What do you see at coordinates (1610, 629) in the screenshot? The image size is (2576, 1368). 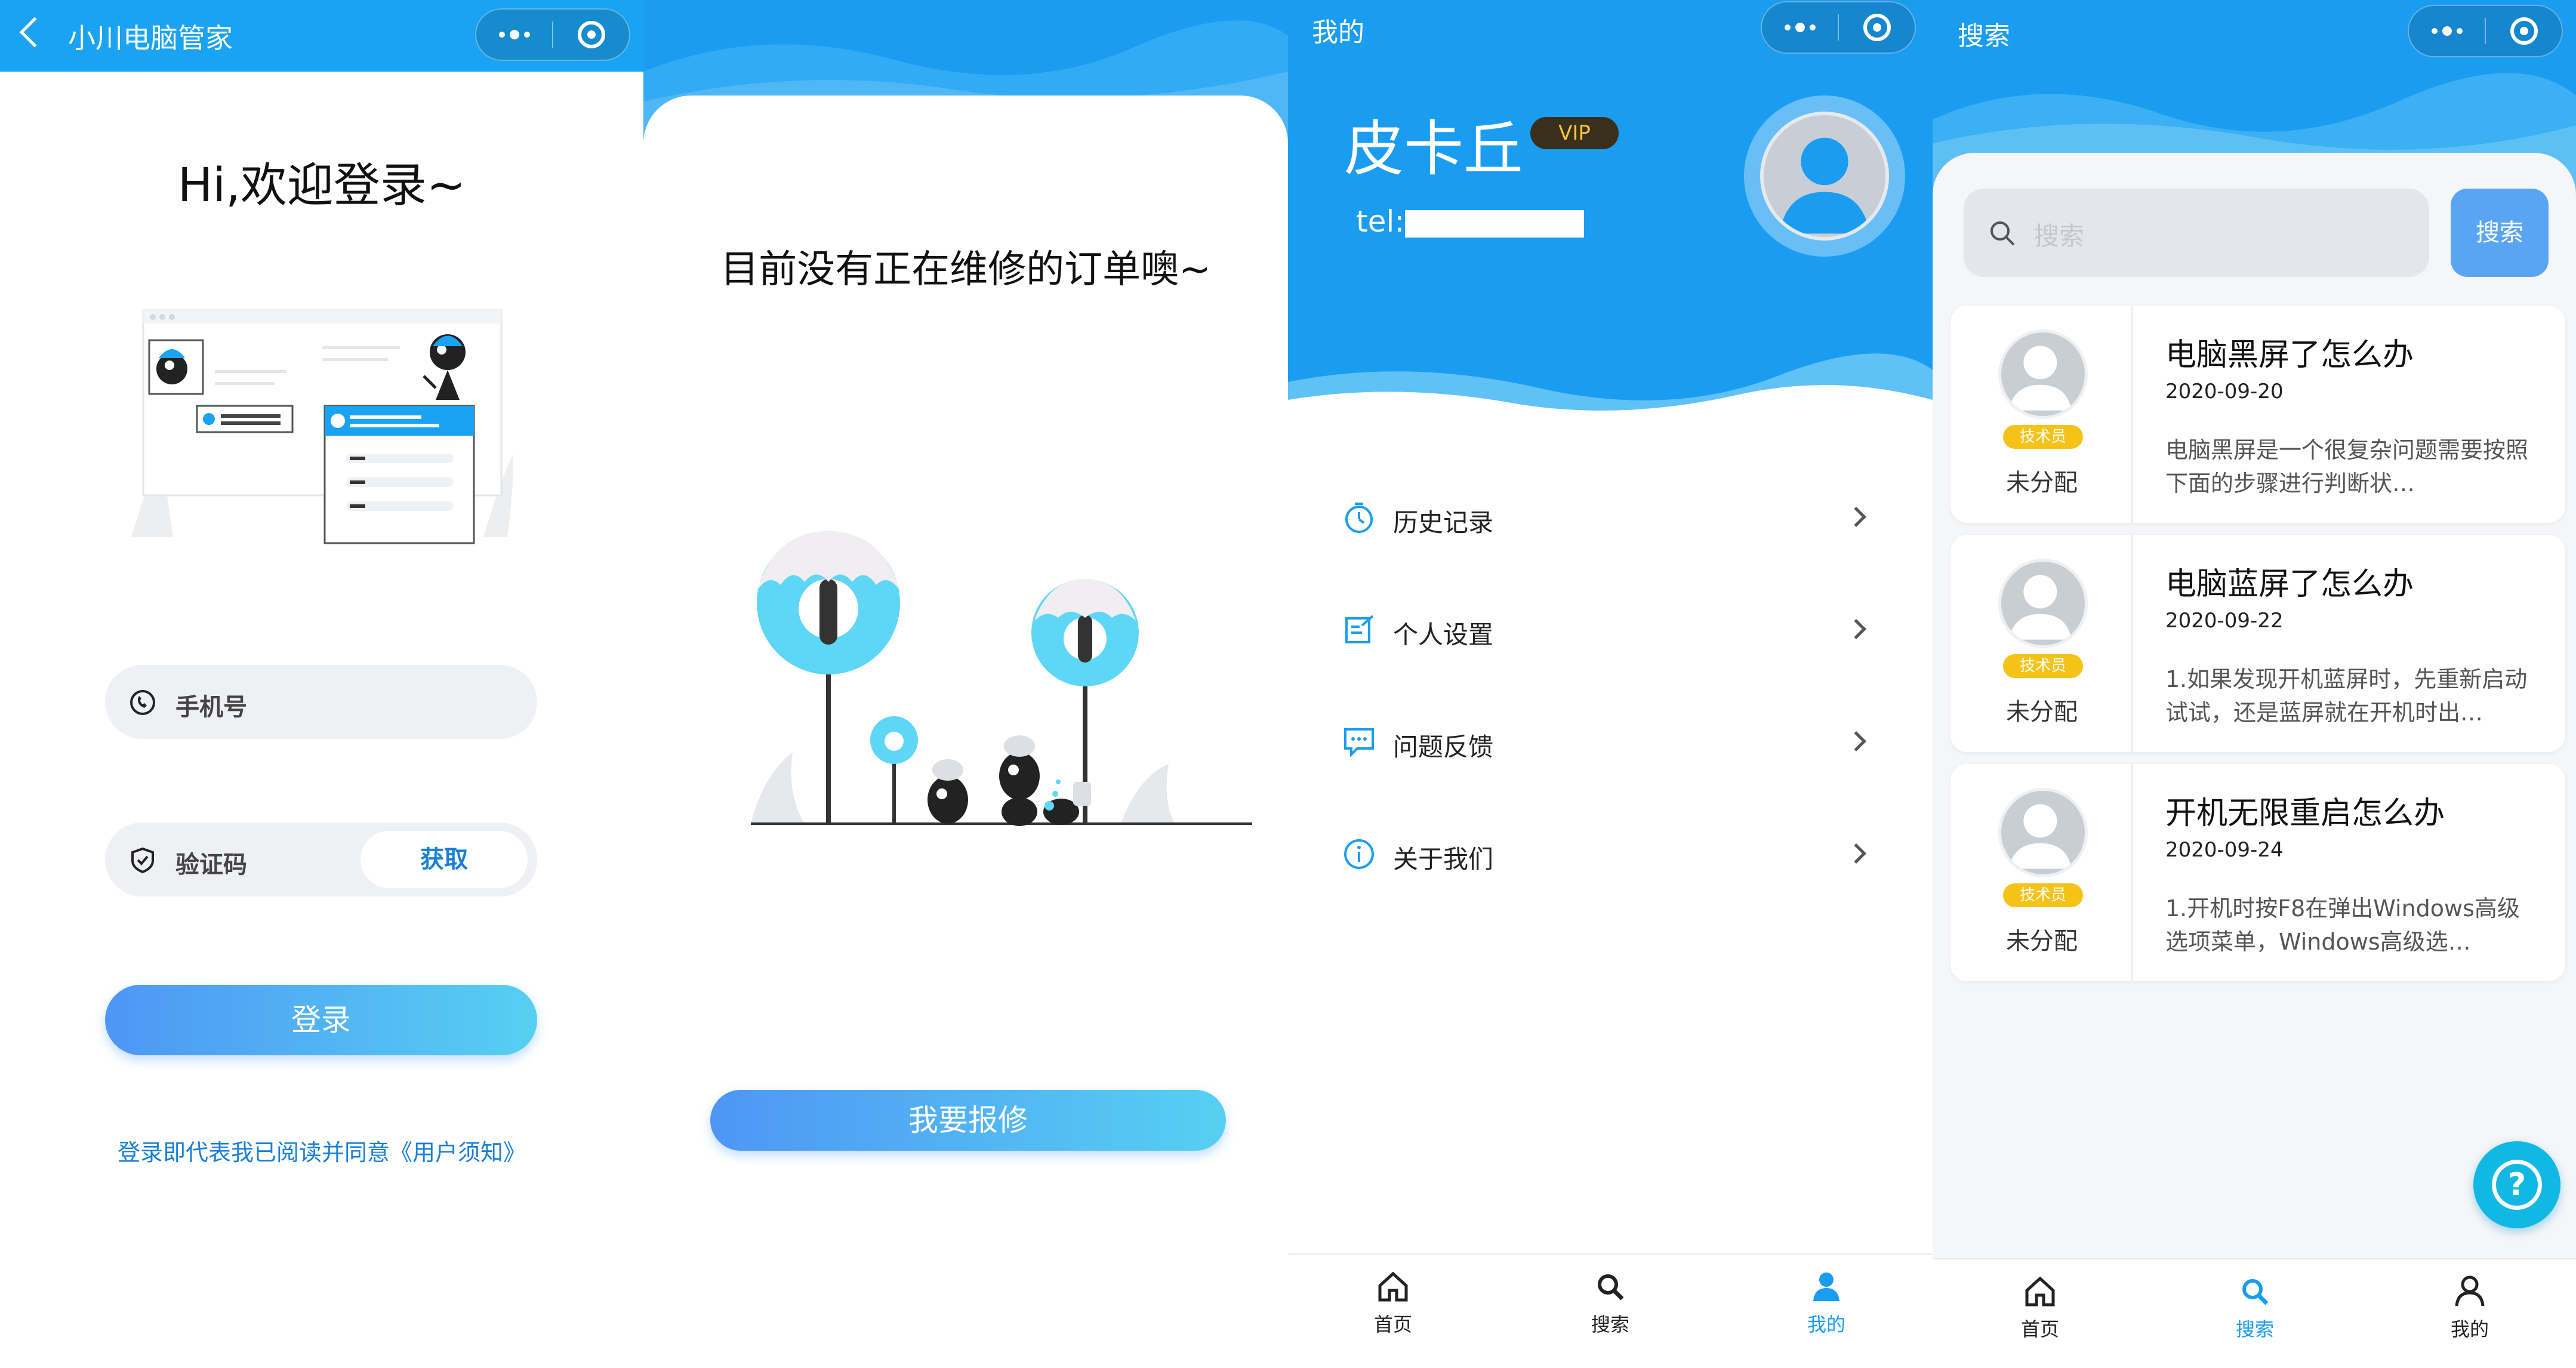 I see `menu-item-settings: 个人设置` at bounding box center [1610, 629].